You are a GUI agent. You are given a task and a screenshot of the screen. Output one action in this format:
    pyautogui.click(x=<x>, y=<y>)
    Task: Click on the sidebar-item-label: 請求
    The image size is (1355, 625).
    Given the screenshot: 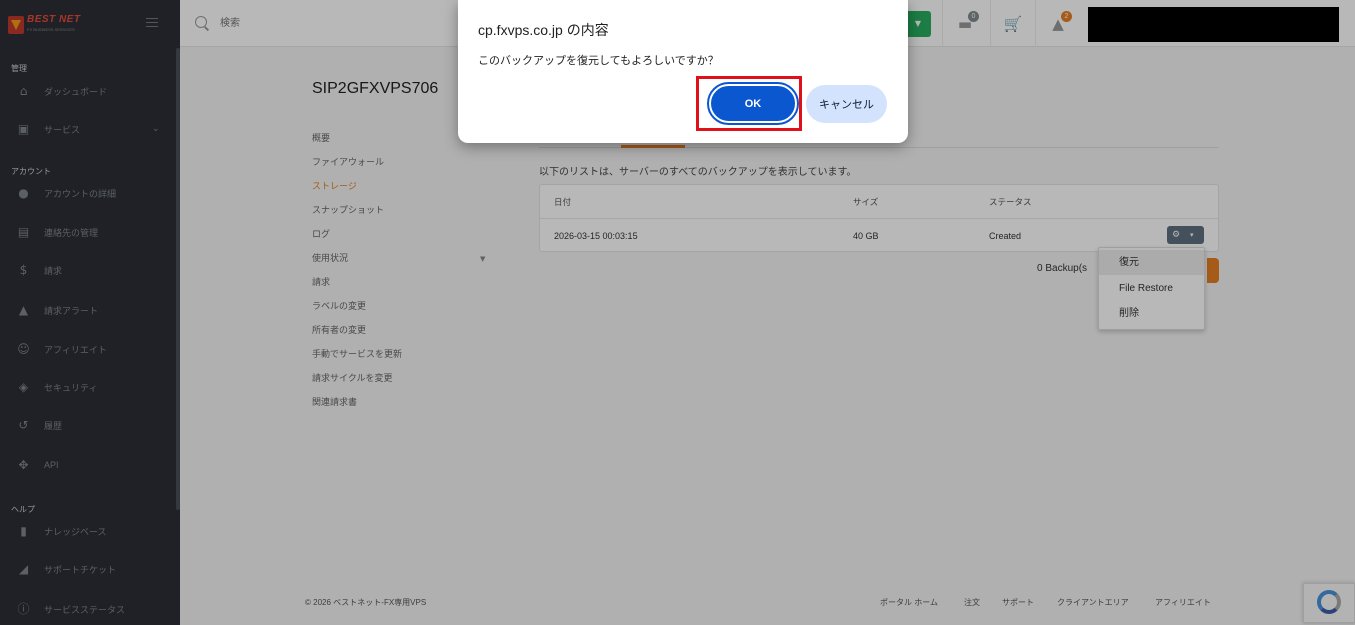 What is the action you would take?
    pyautogui.click(x=53, y=270)
    